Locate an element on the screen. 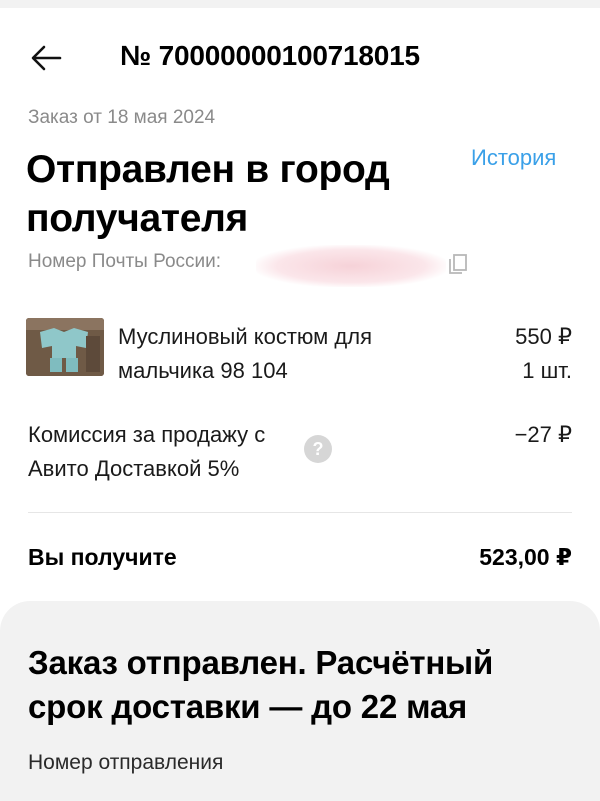 The image size is (600, 801). product-image is located at coordinates (65, 347).